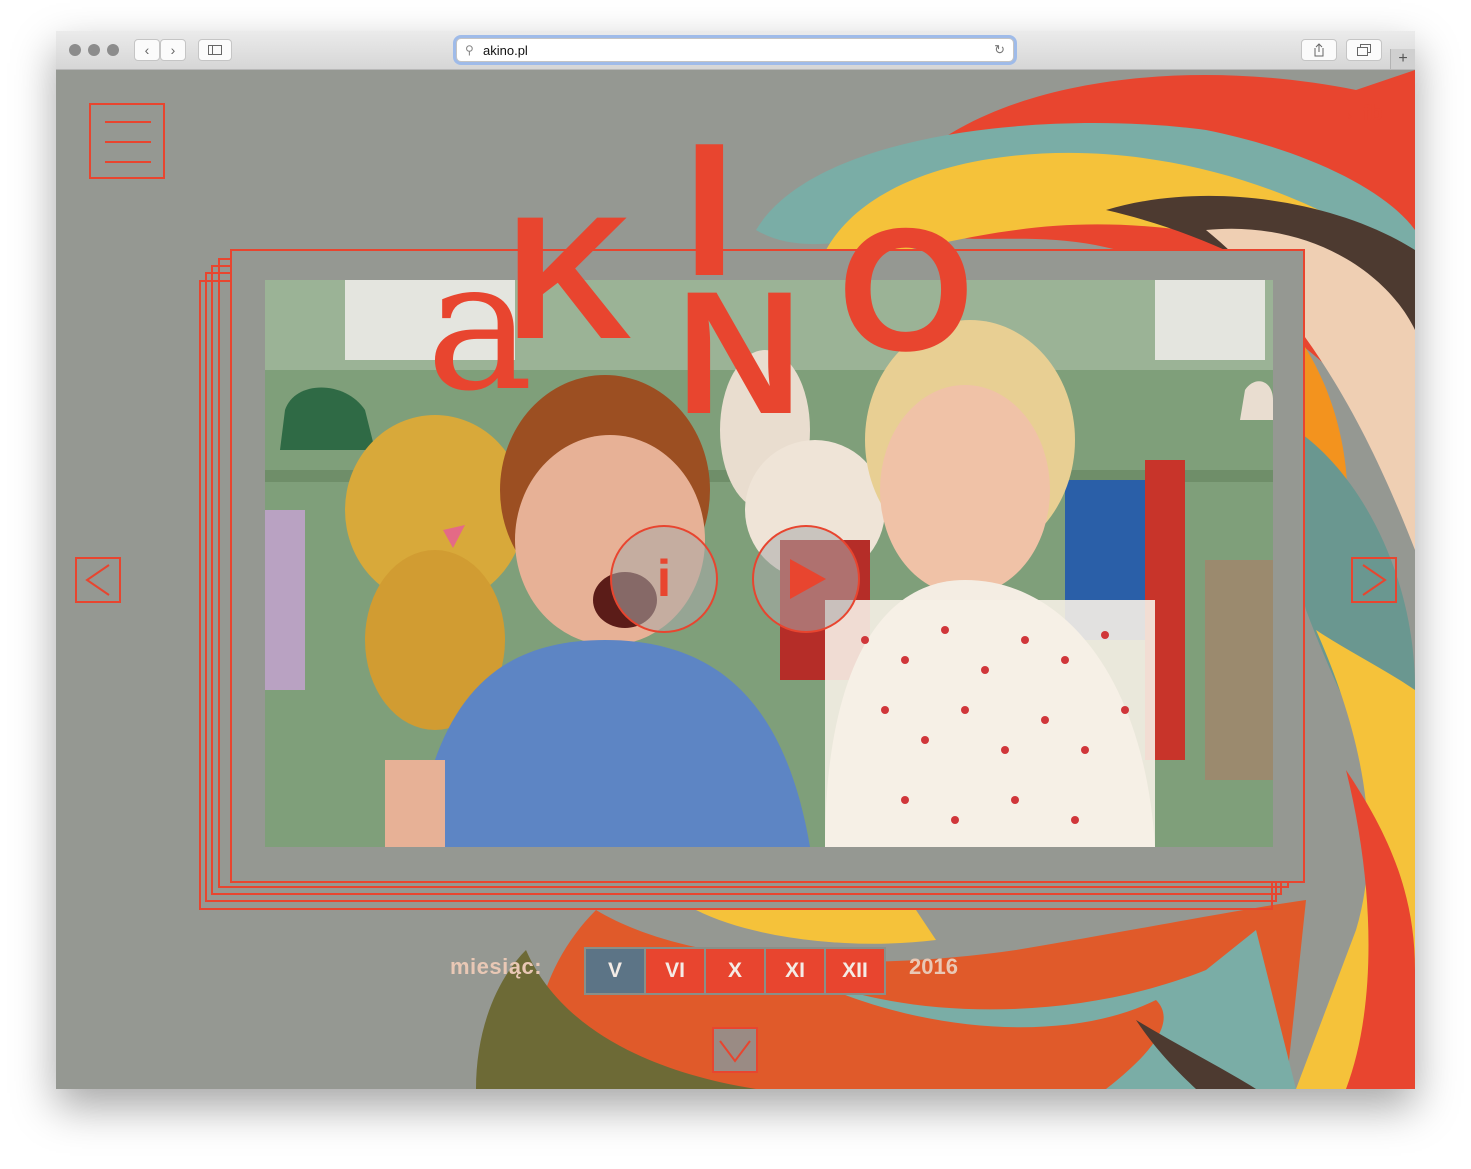 This screenshot has height=1169, width=1471. I want to click on month-label: miesiąc:, so click(496, 966).